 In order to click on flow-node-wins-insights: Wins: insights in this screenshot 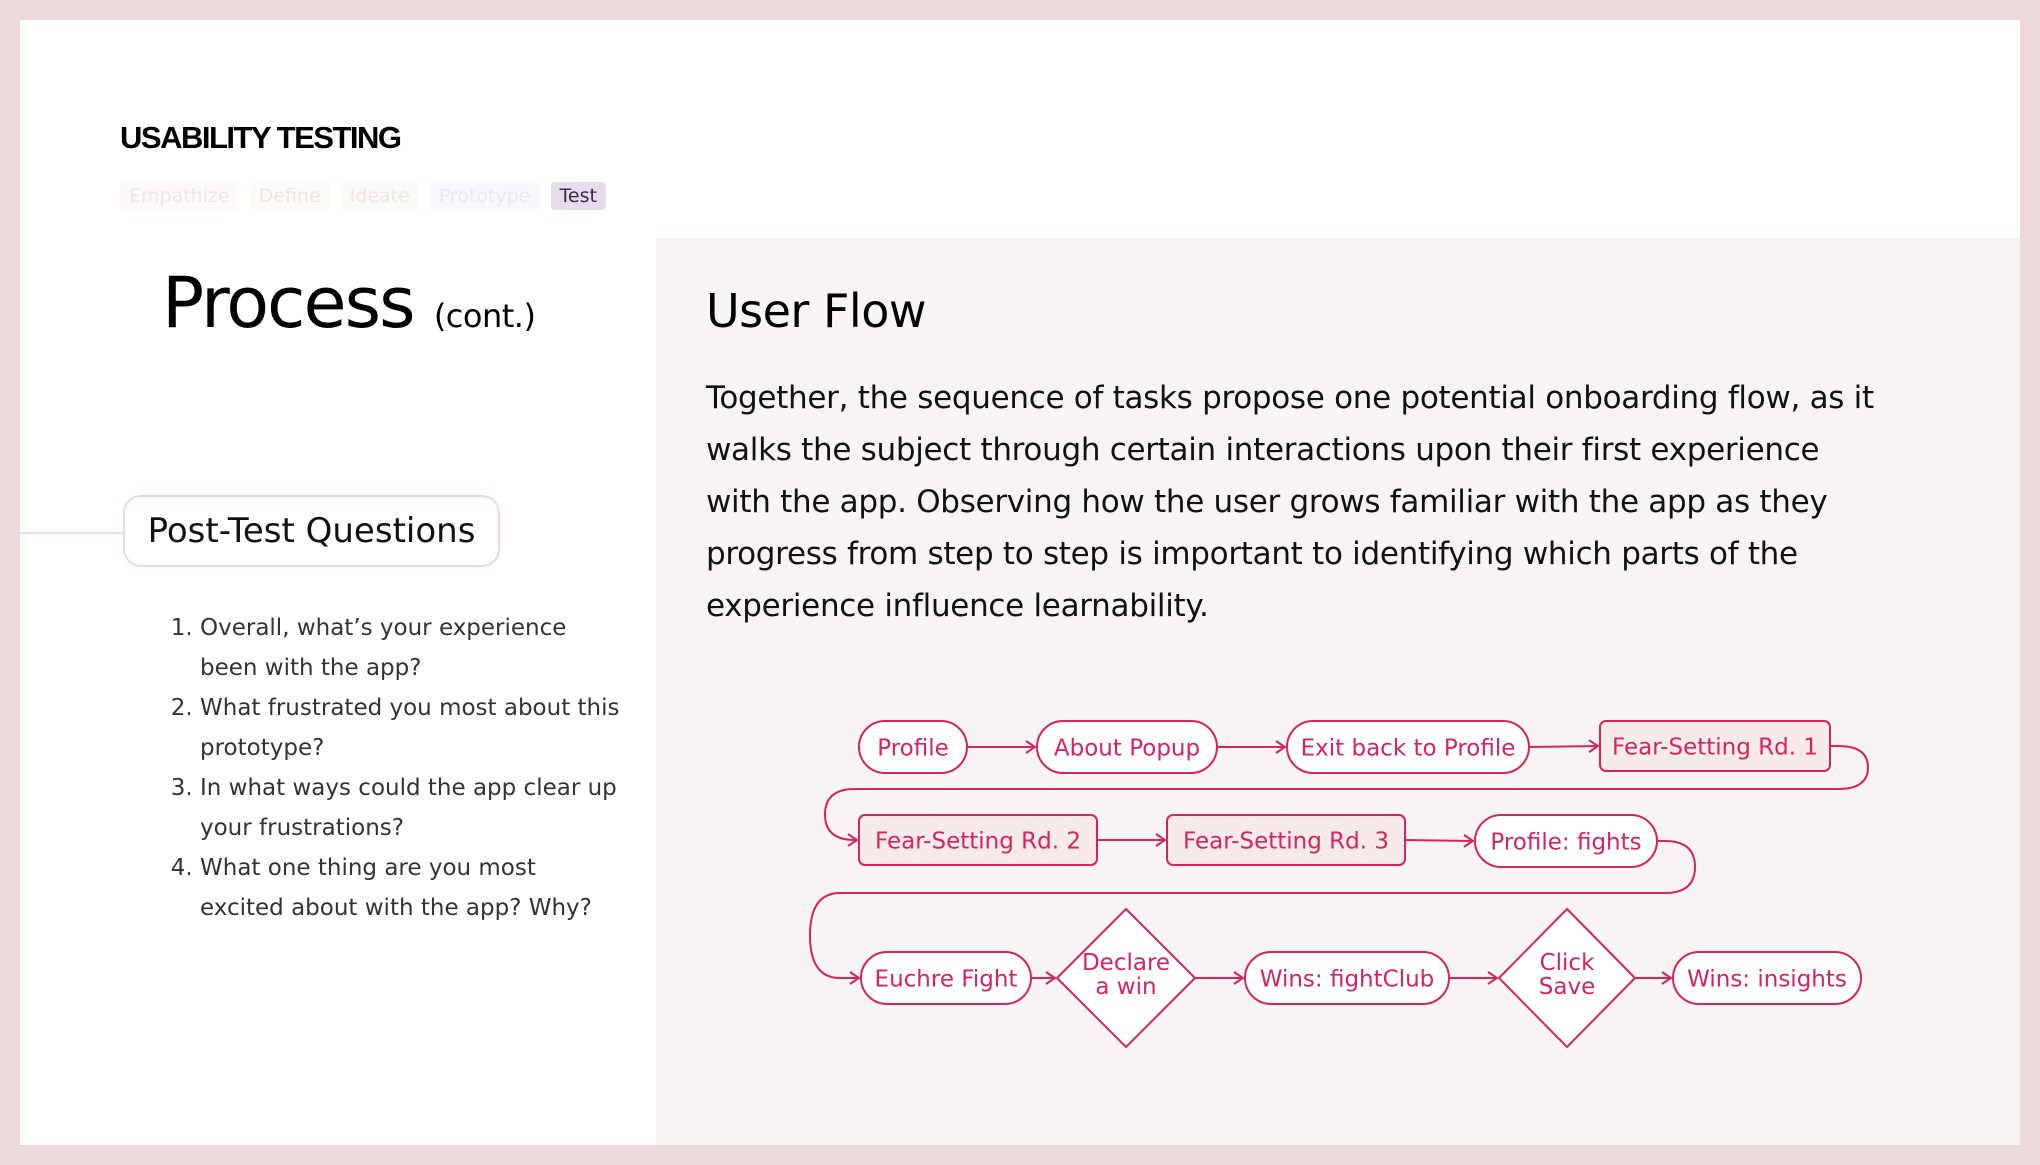, I will do `click(1767, 978)`.